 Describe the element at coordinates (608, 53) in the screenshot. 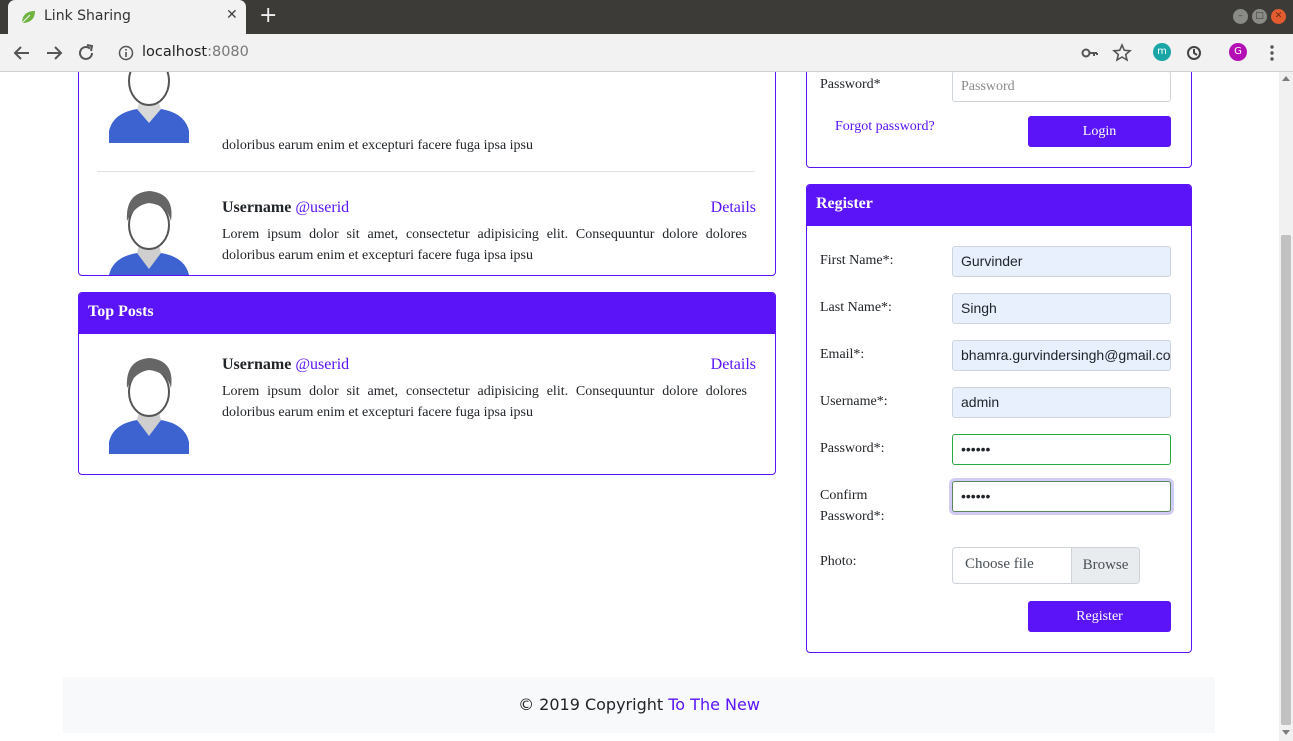

I see `address-bar: localhost:8080` at that location.